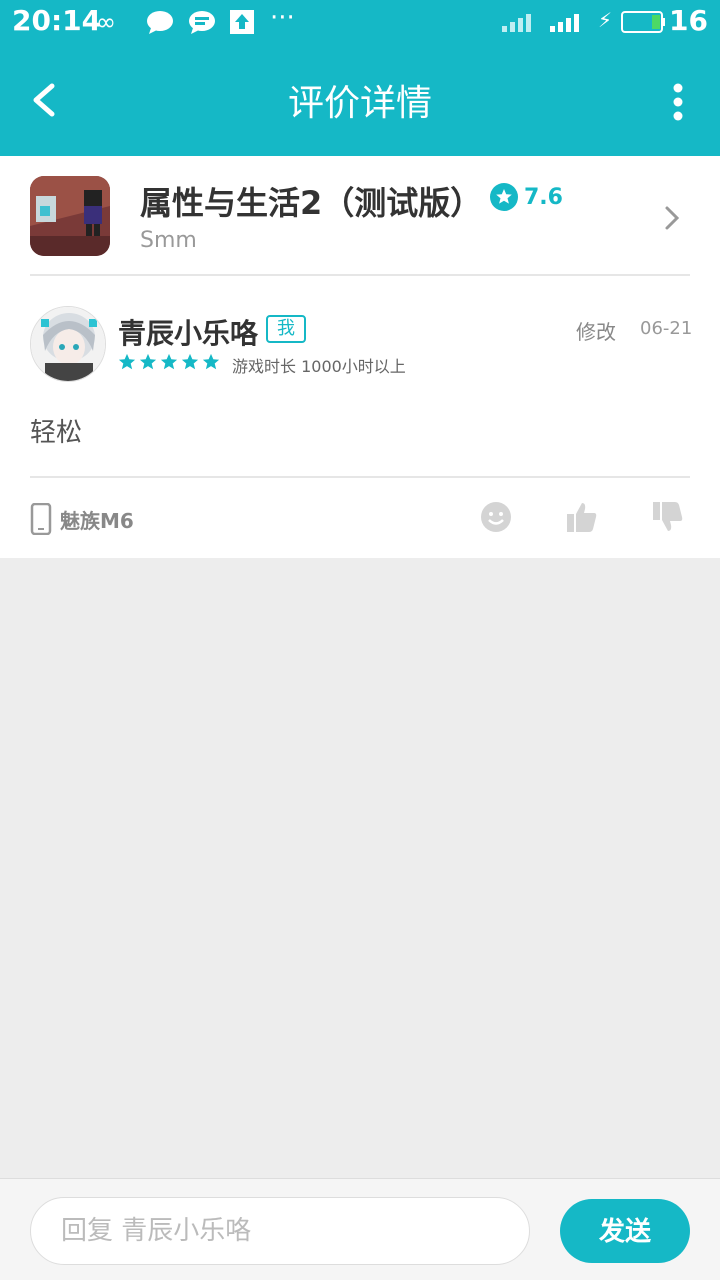 The image size is (720, 1280). I want to click on score-value: 7.6, so click(543, 197).